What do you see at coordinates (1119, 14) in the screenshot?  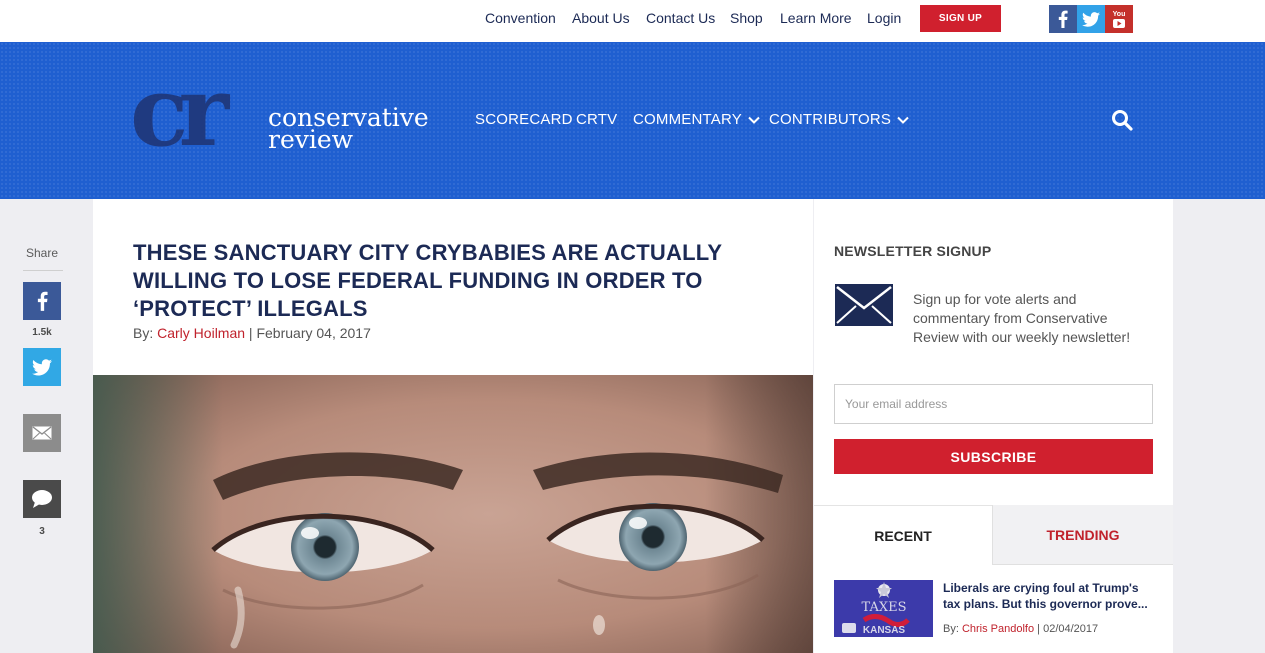 I see `youtube-icon-text: You` at bounding box center [1119, 14].